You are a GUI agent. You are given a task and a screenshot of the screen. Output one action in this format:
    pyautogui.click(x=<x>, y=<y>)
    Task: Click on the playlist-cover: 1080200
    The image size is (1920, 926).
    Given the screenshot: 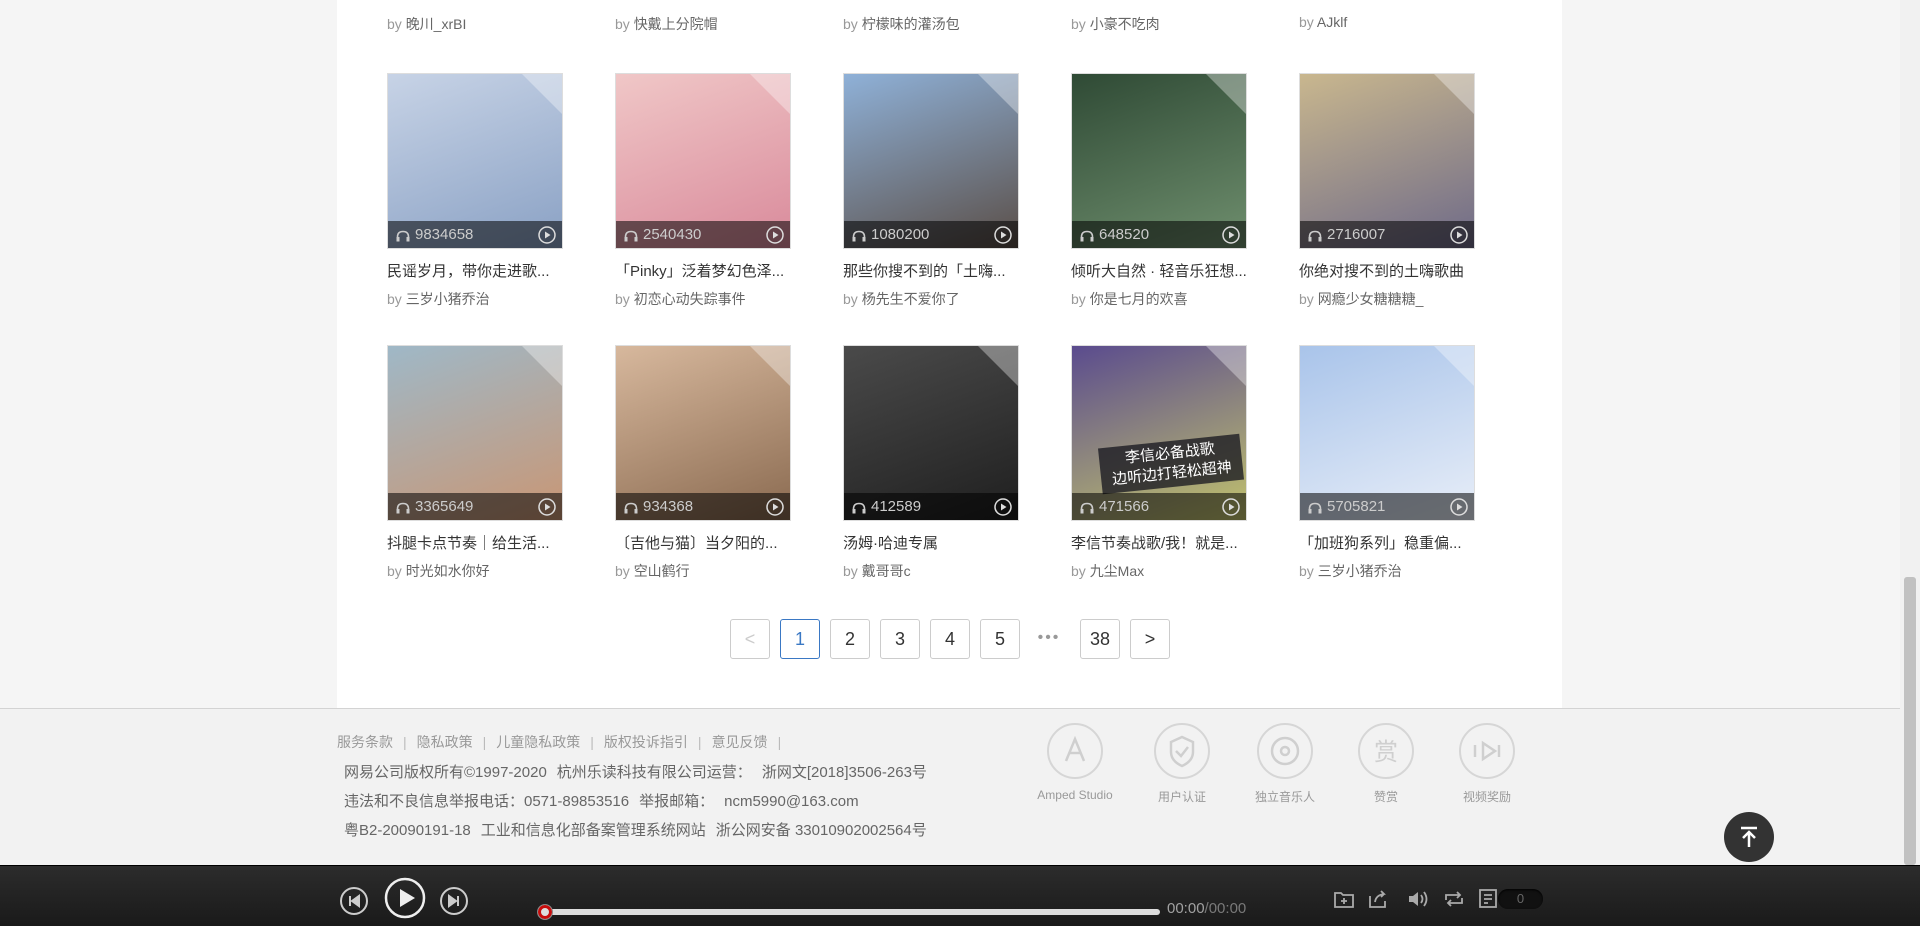 What is the action you would take?
    pyautogui.click(x=931, y=161)
    